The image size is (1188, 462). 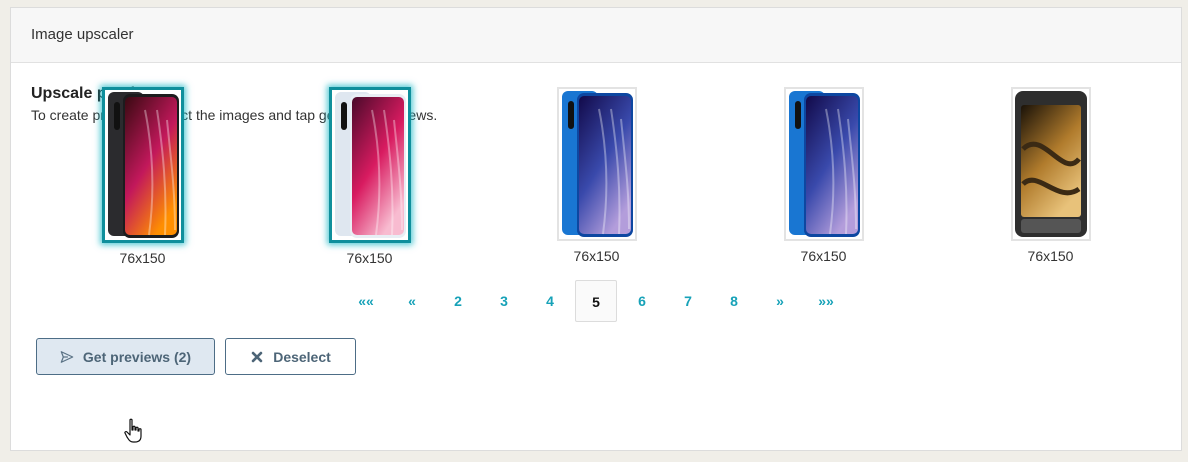 What do you see at coordinates (133, 430) in the screenshot?
I see `hand-cursor-icon` at bounding box center [133, 430].